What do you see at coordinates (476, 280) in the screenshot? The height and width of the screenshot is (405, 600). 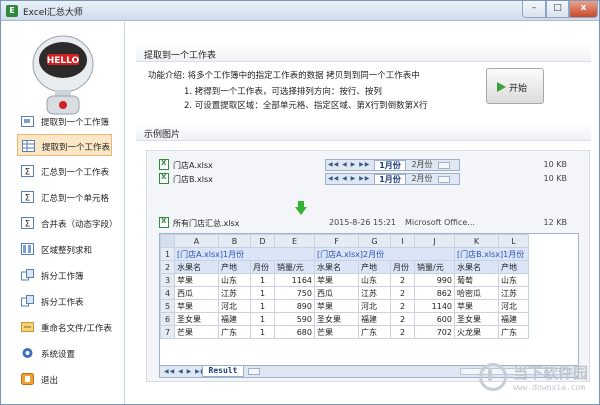 I see `table-cell: 葡萄` at bounding box center [476, 280].